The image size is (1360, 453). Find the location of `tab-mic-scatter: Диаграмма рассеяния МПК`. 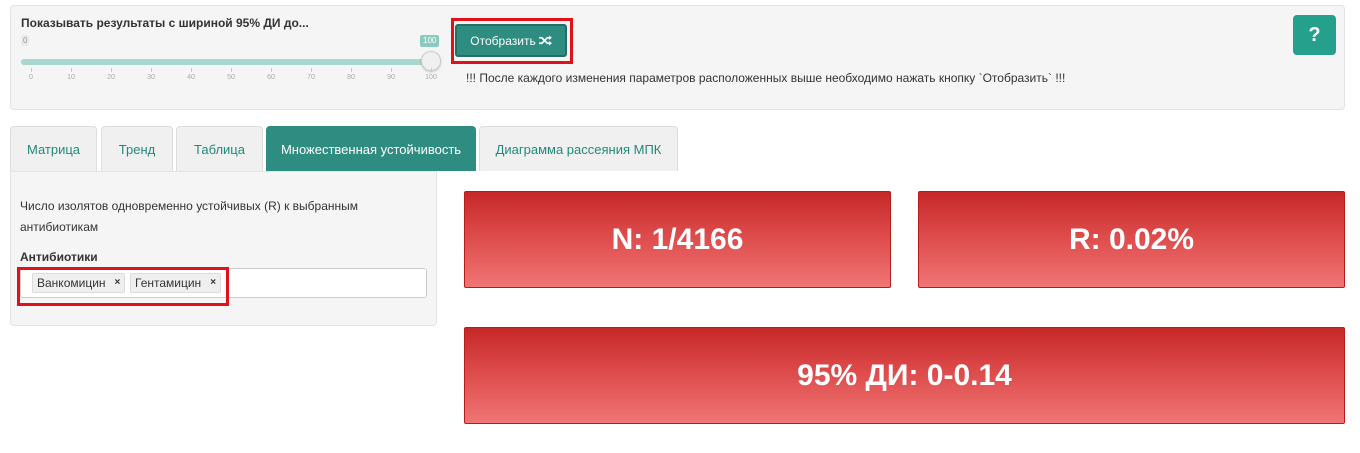

tab-mic-scatter: Диаграмма рассеяния МПК is located at coordinates (578, 148).